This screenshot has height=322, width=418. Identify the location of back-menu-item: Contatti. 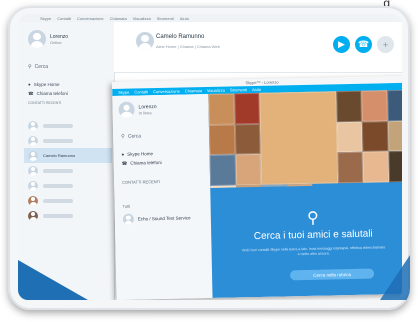
(64, 18).